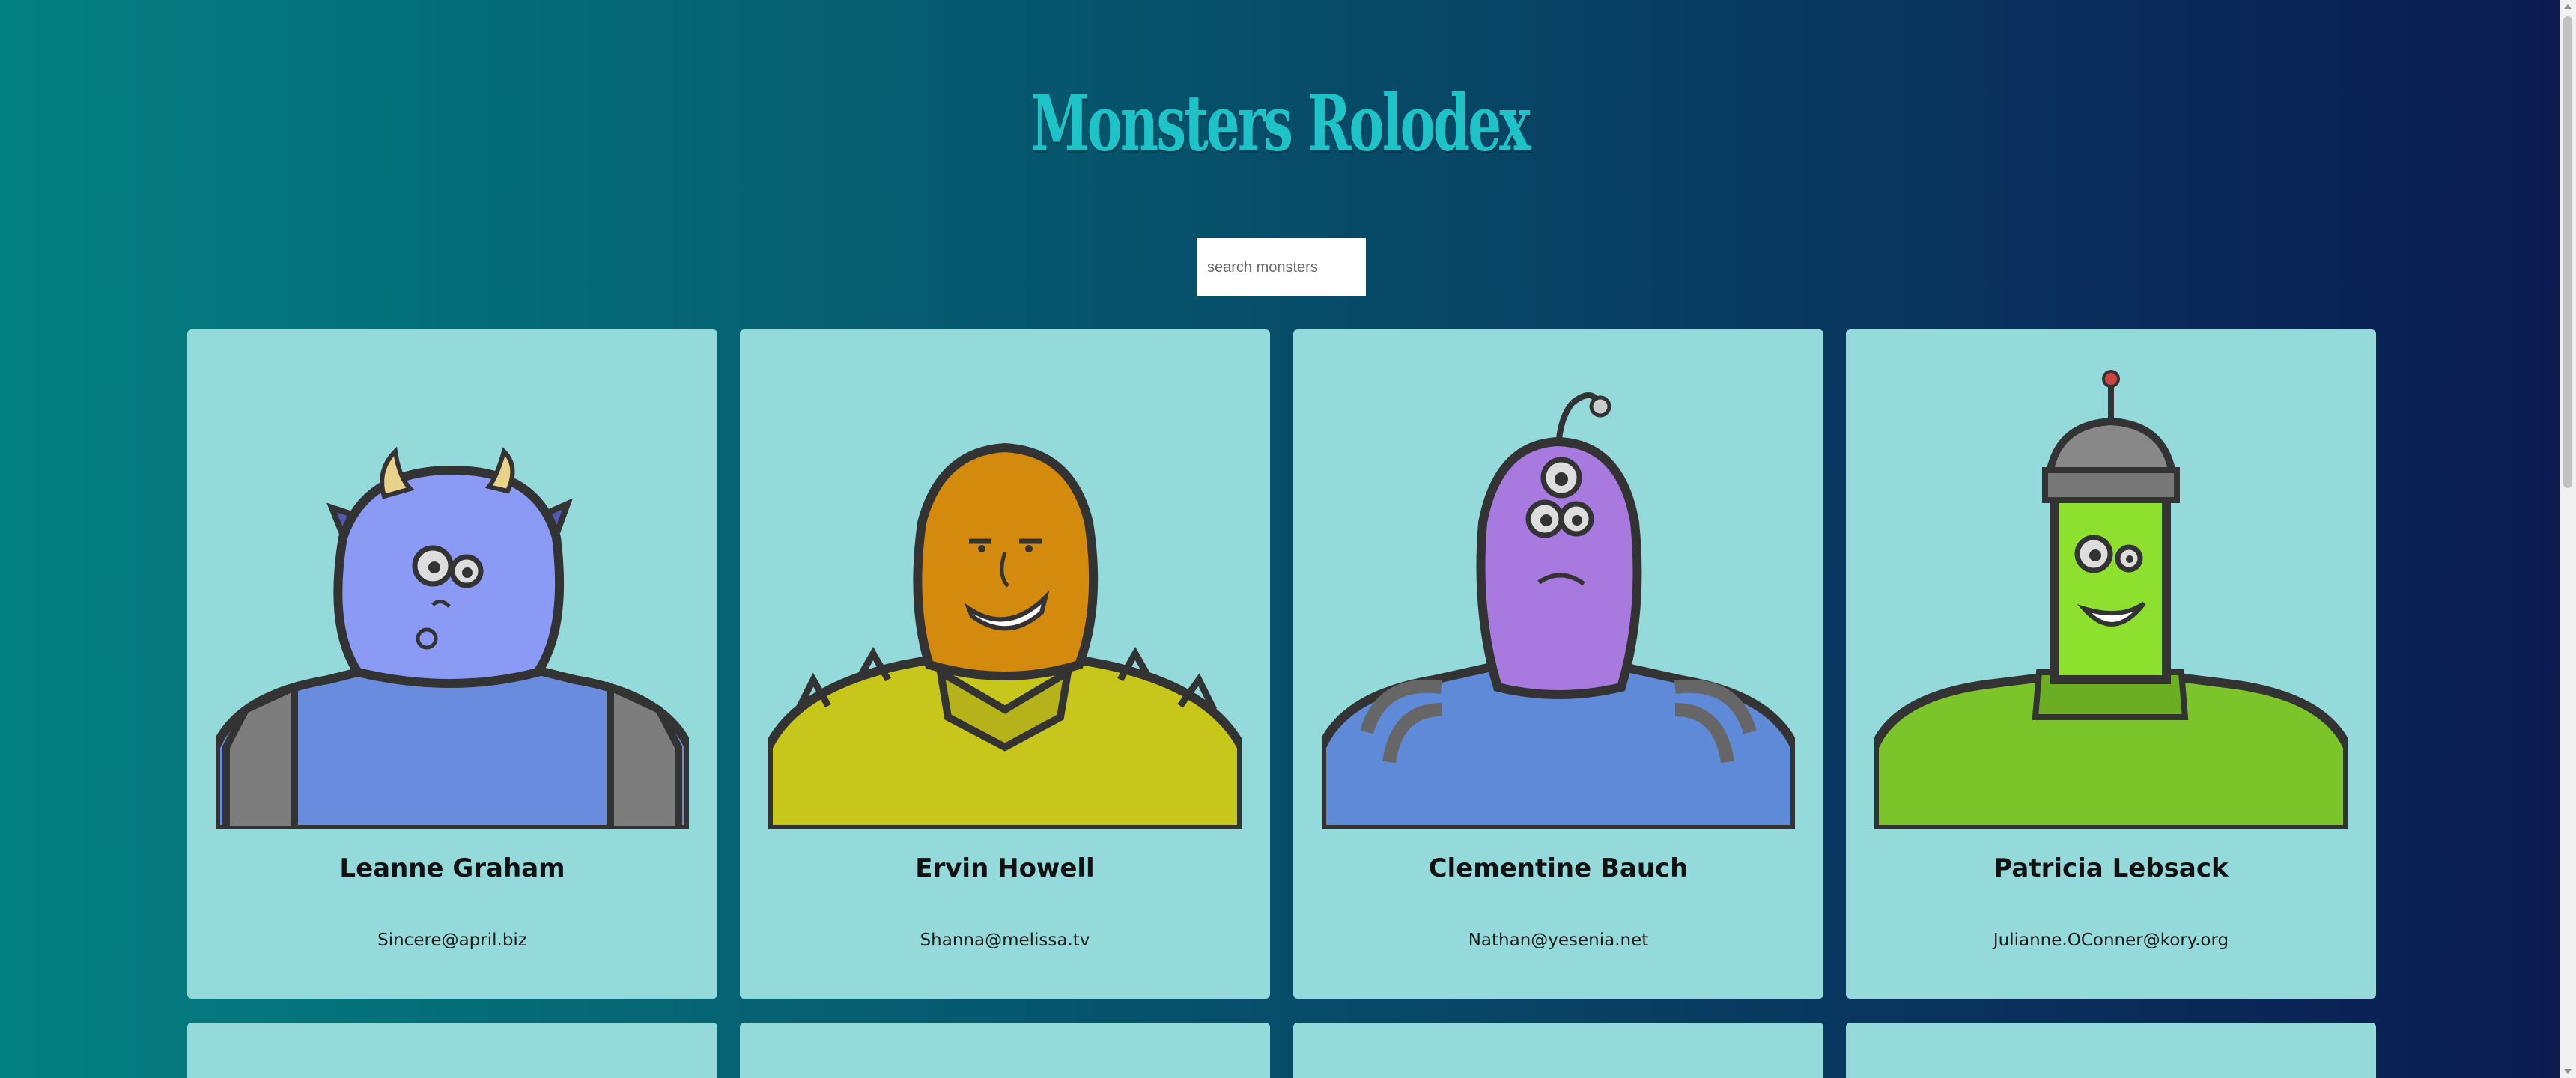 This screenshot has width=2576, height=1078. Describe the element at coordinates (2111, 868) in the screenshot. I see `monster-name: Patricia Lebsack` at that location.